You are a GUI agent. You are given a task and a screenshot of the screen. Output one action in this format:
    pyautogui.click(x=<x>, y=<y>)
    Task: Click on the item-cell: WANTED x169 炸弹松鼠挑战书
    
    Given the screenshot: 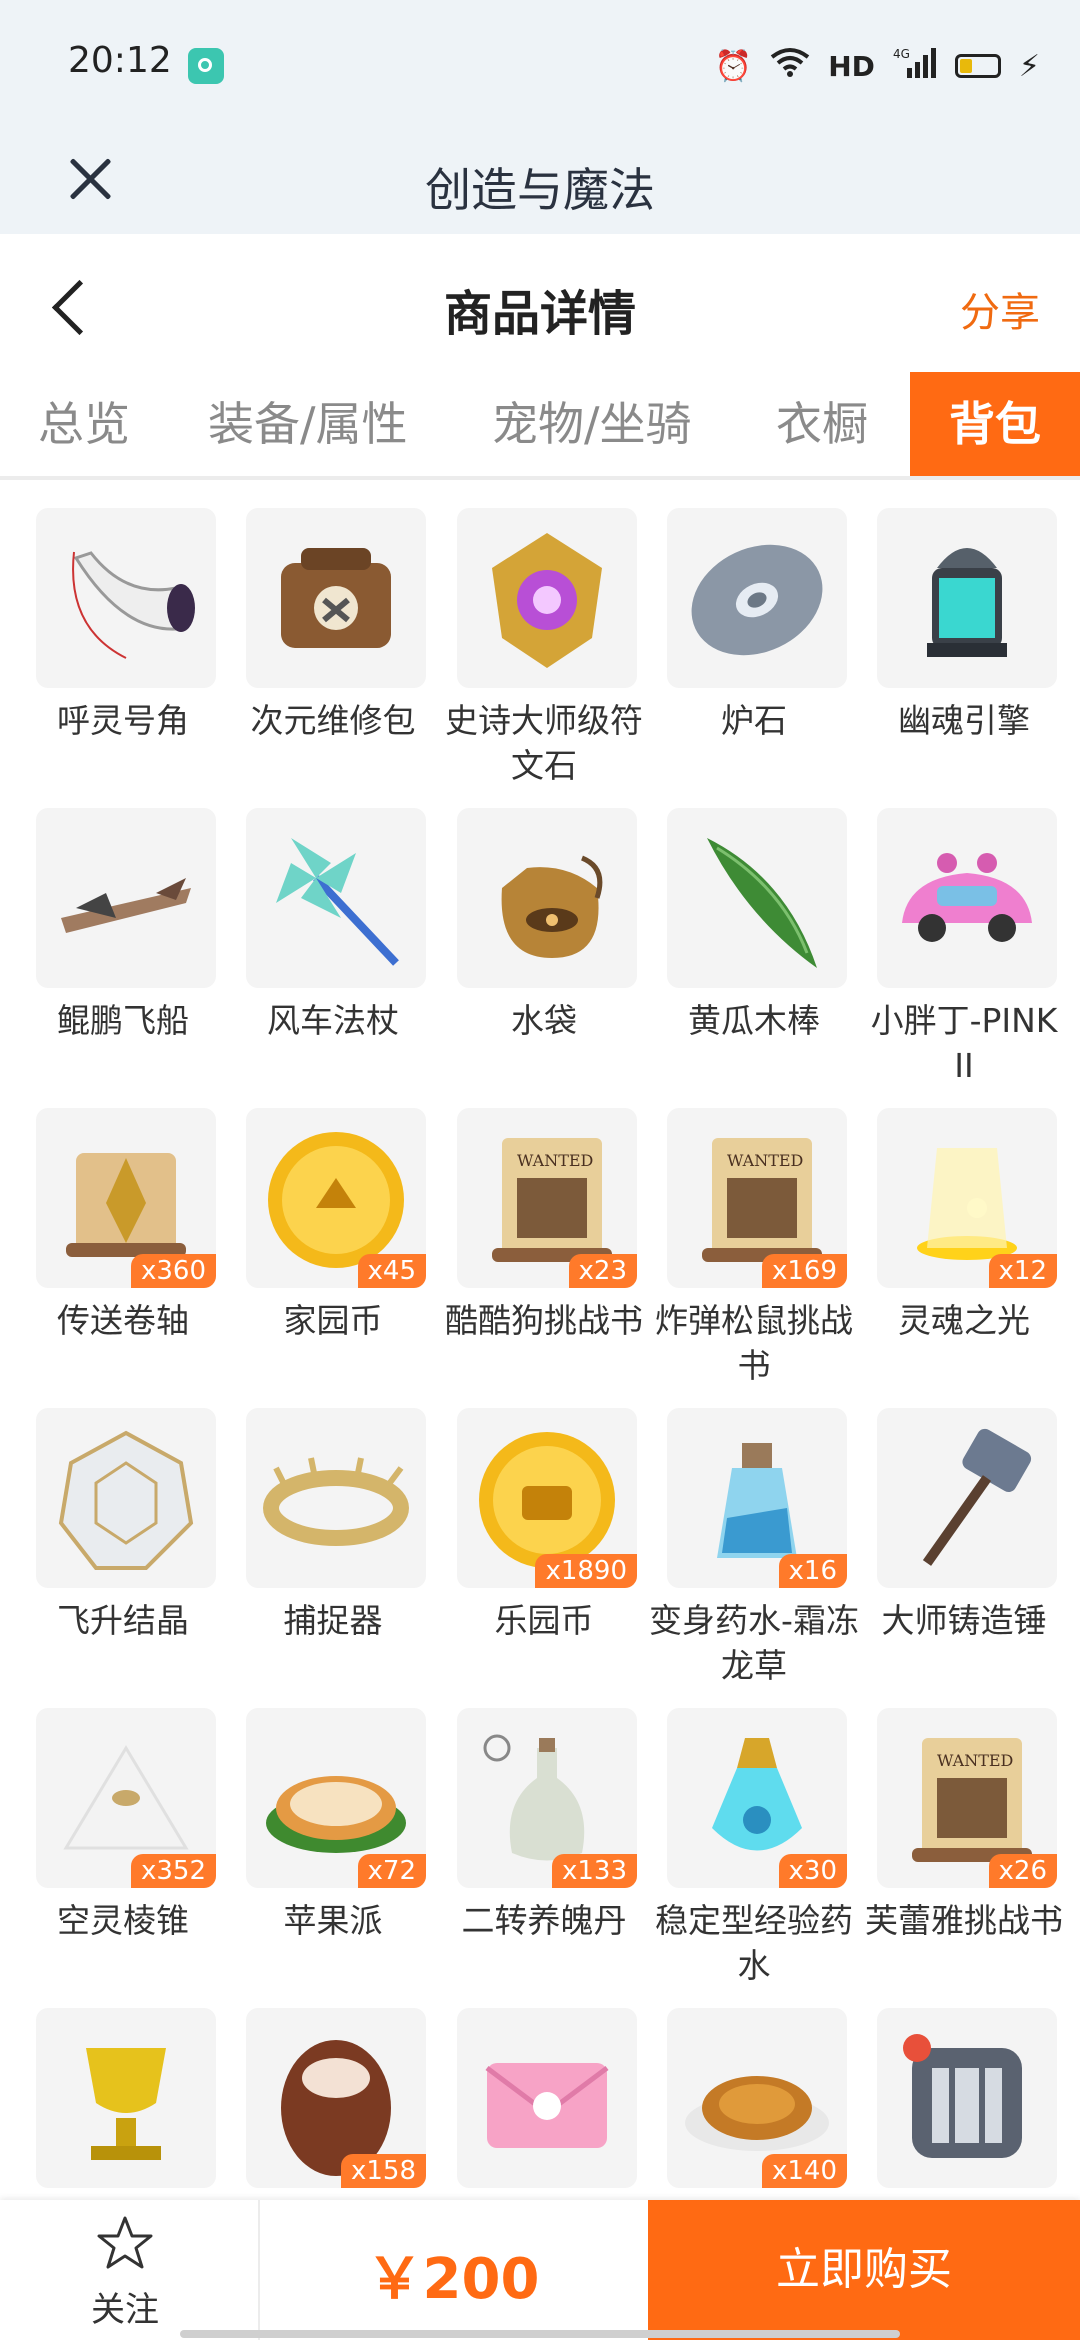 What is the action you would take?
    pyautogui.click(x=754, y=1232)
    